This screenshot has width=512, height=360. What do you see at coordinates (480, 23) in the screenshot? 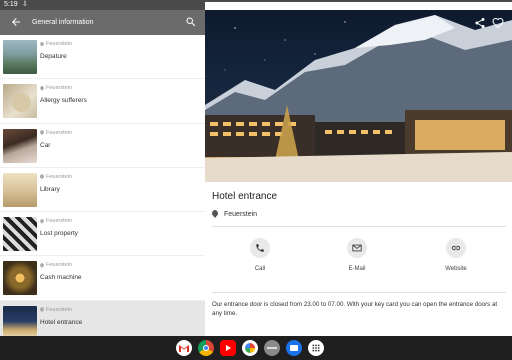
I see `share-icon` at bounding box center [480, 23].